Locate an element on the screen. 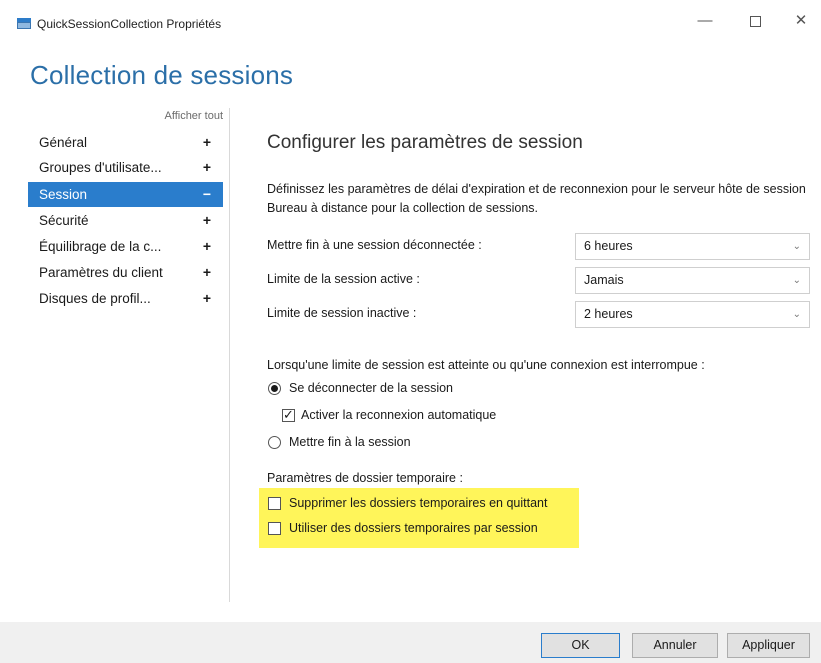  sidebar-item-load-balancing: Équilibrage de la c... + is located at coordinates (125, 246).